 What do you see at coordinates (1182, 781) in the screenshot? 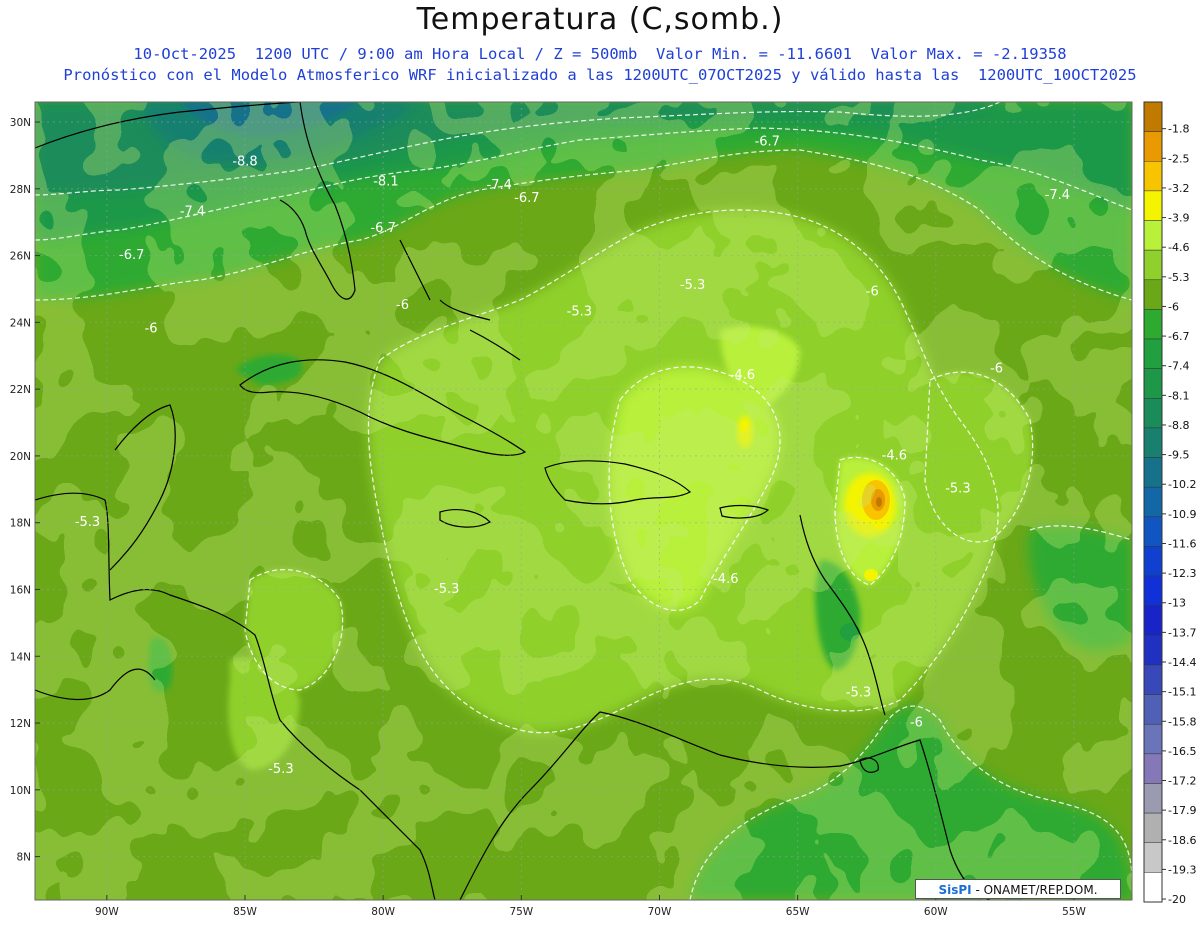
I see `colorbar-label: -17.2` at bounding box center [1182, 781].